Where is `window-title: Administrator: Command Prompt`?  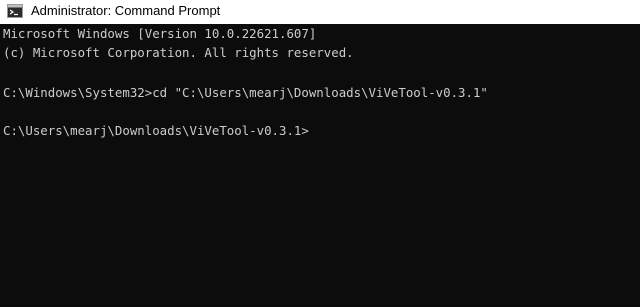
window-title: Administrator: Command Prompt is located at coordinates (126, 10).